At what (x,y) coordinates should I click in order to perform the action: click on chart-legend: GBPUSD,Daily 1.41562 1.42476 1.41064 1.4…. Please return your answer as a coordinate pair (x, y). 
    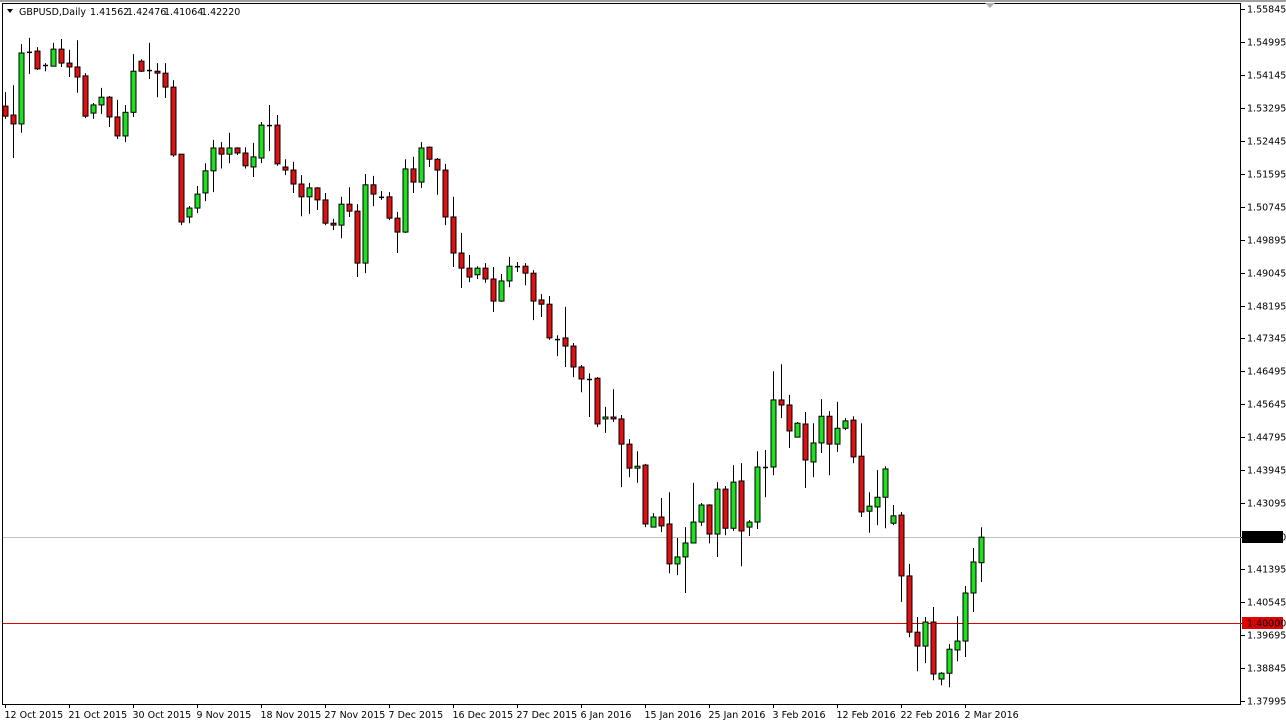
    Looking at the image, I should click on (123, 12).